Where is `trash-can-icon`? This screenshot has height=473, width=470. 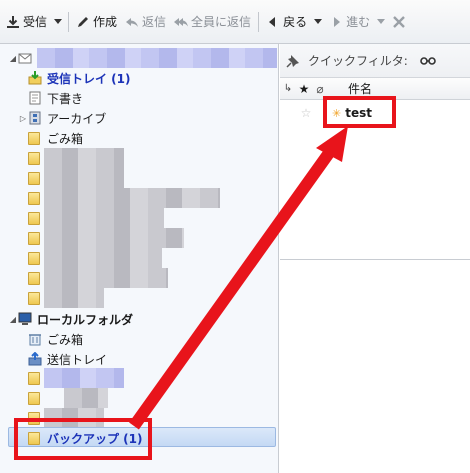
trash-can-icon is located at coordinates (35, 339).